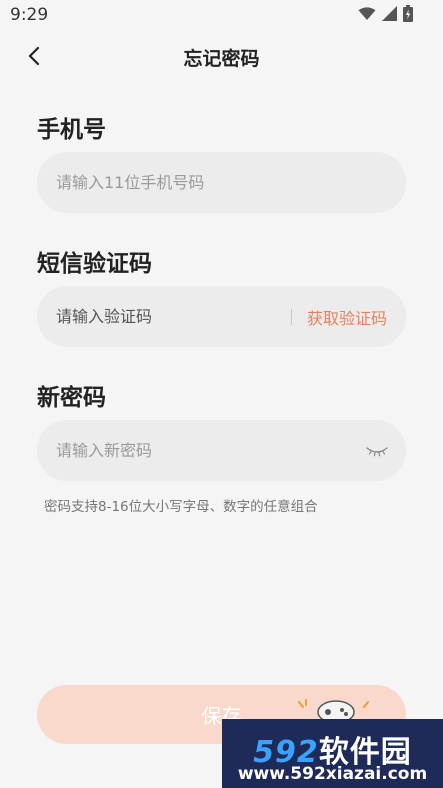 Image resolution: width=443 pixels, height=788 pixels. What do you see at coordinates (181, 507) in the screenshot?
I see `password-hint: 密码支持8-16位大小写字母、数字的任意组合` at bounding box center [181, 507].